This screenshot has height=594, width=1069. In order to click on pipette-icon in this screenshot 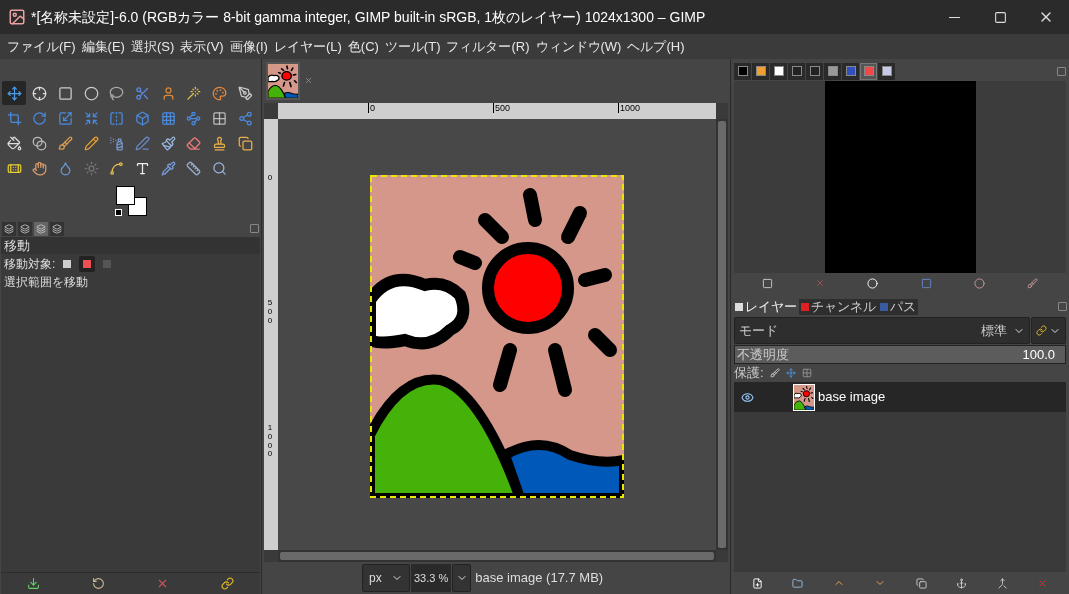, I will do `click(168, 168)`.